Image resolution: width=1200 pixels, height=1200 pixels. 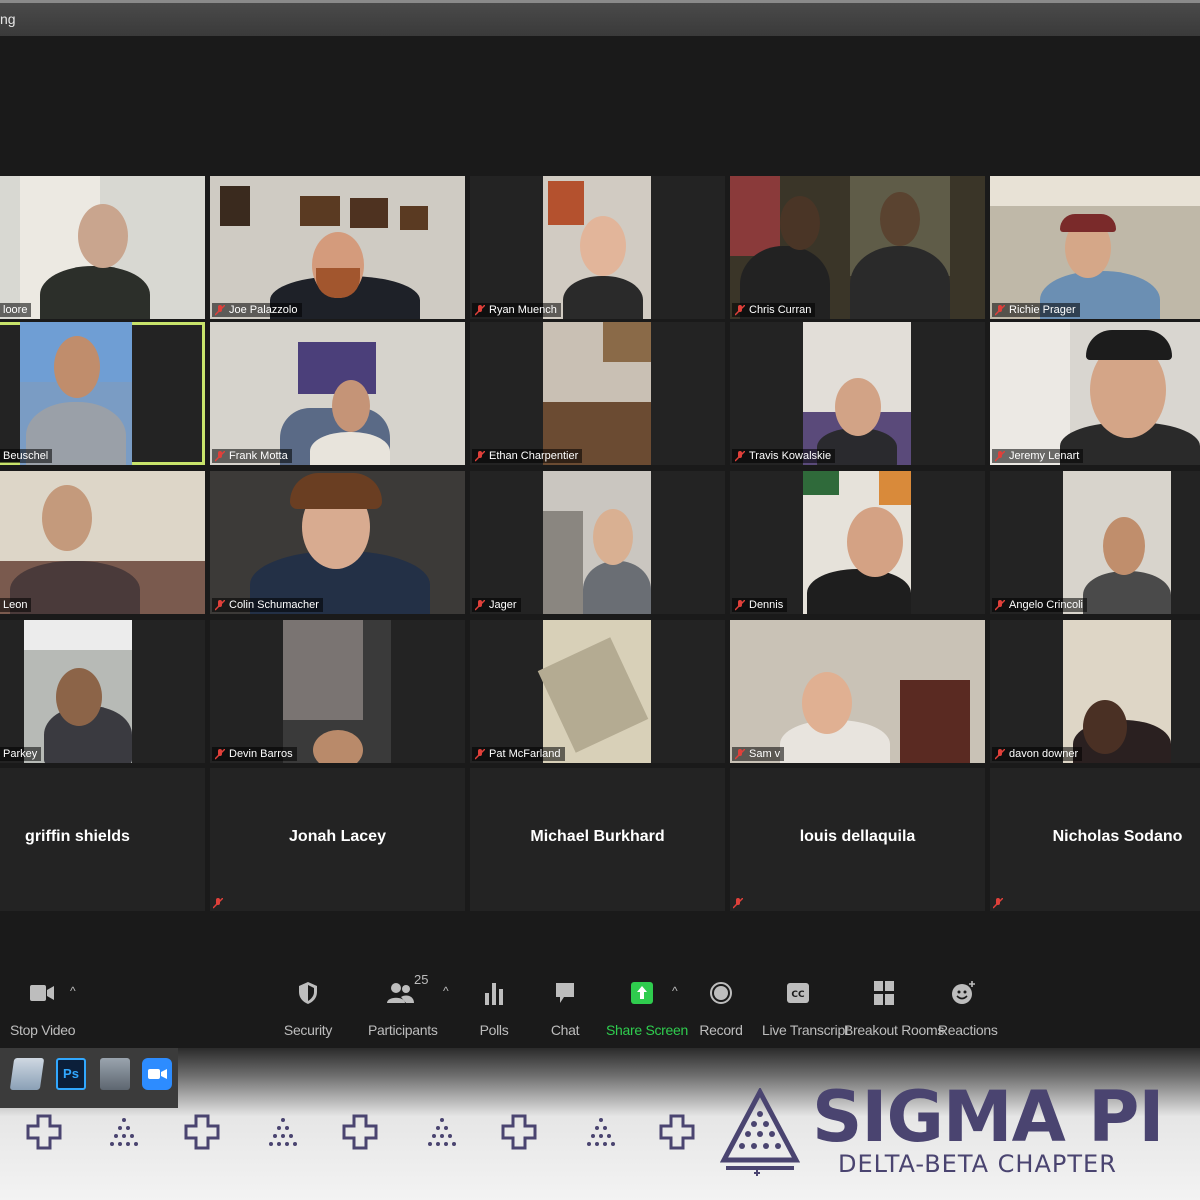 What do you see at coordinates (337, 542) in the screenshot?
I see `participant-tile: Colin Schumacher` at bounding box center [337, 542].